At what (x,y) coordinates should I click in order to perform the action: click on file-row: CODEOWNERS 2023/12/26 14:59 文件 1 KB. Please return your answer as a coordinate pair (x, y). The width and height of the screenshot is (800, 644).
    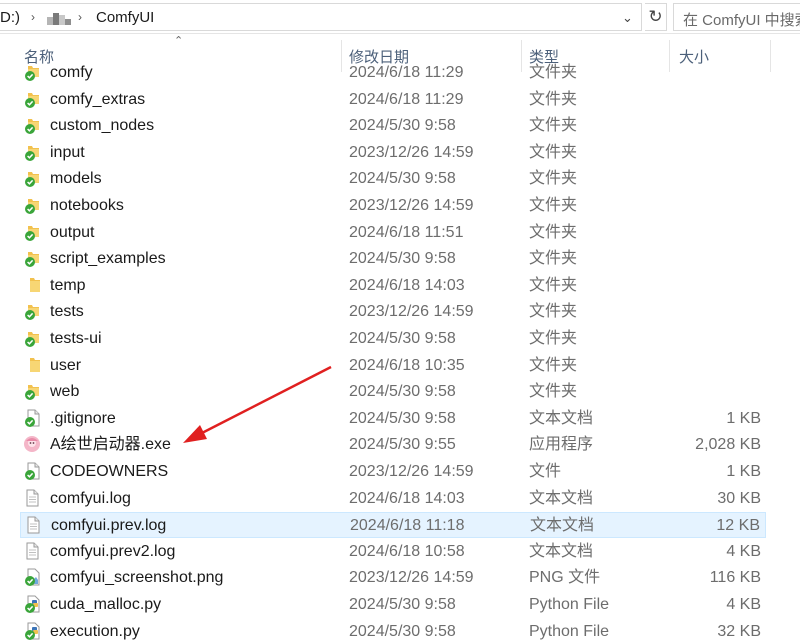
    Looking at the image, I should click on (393, 472).